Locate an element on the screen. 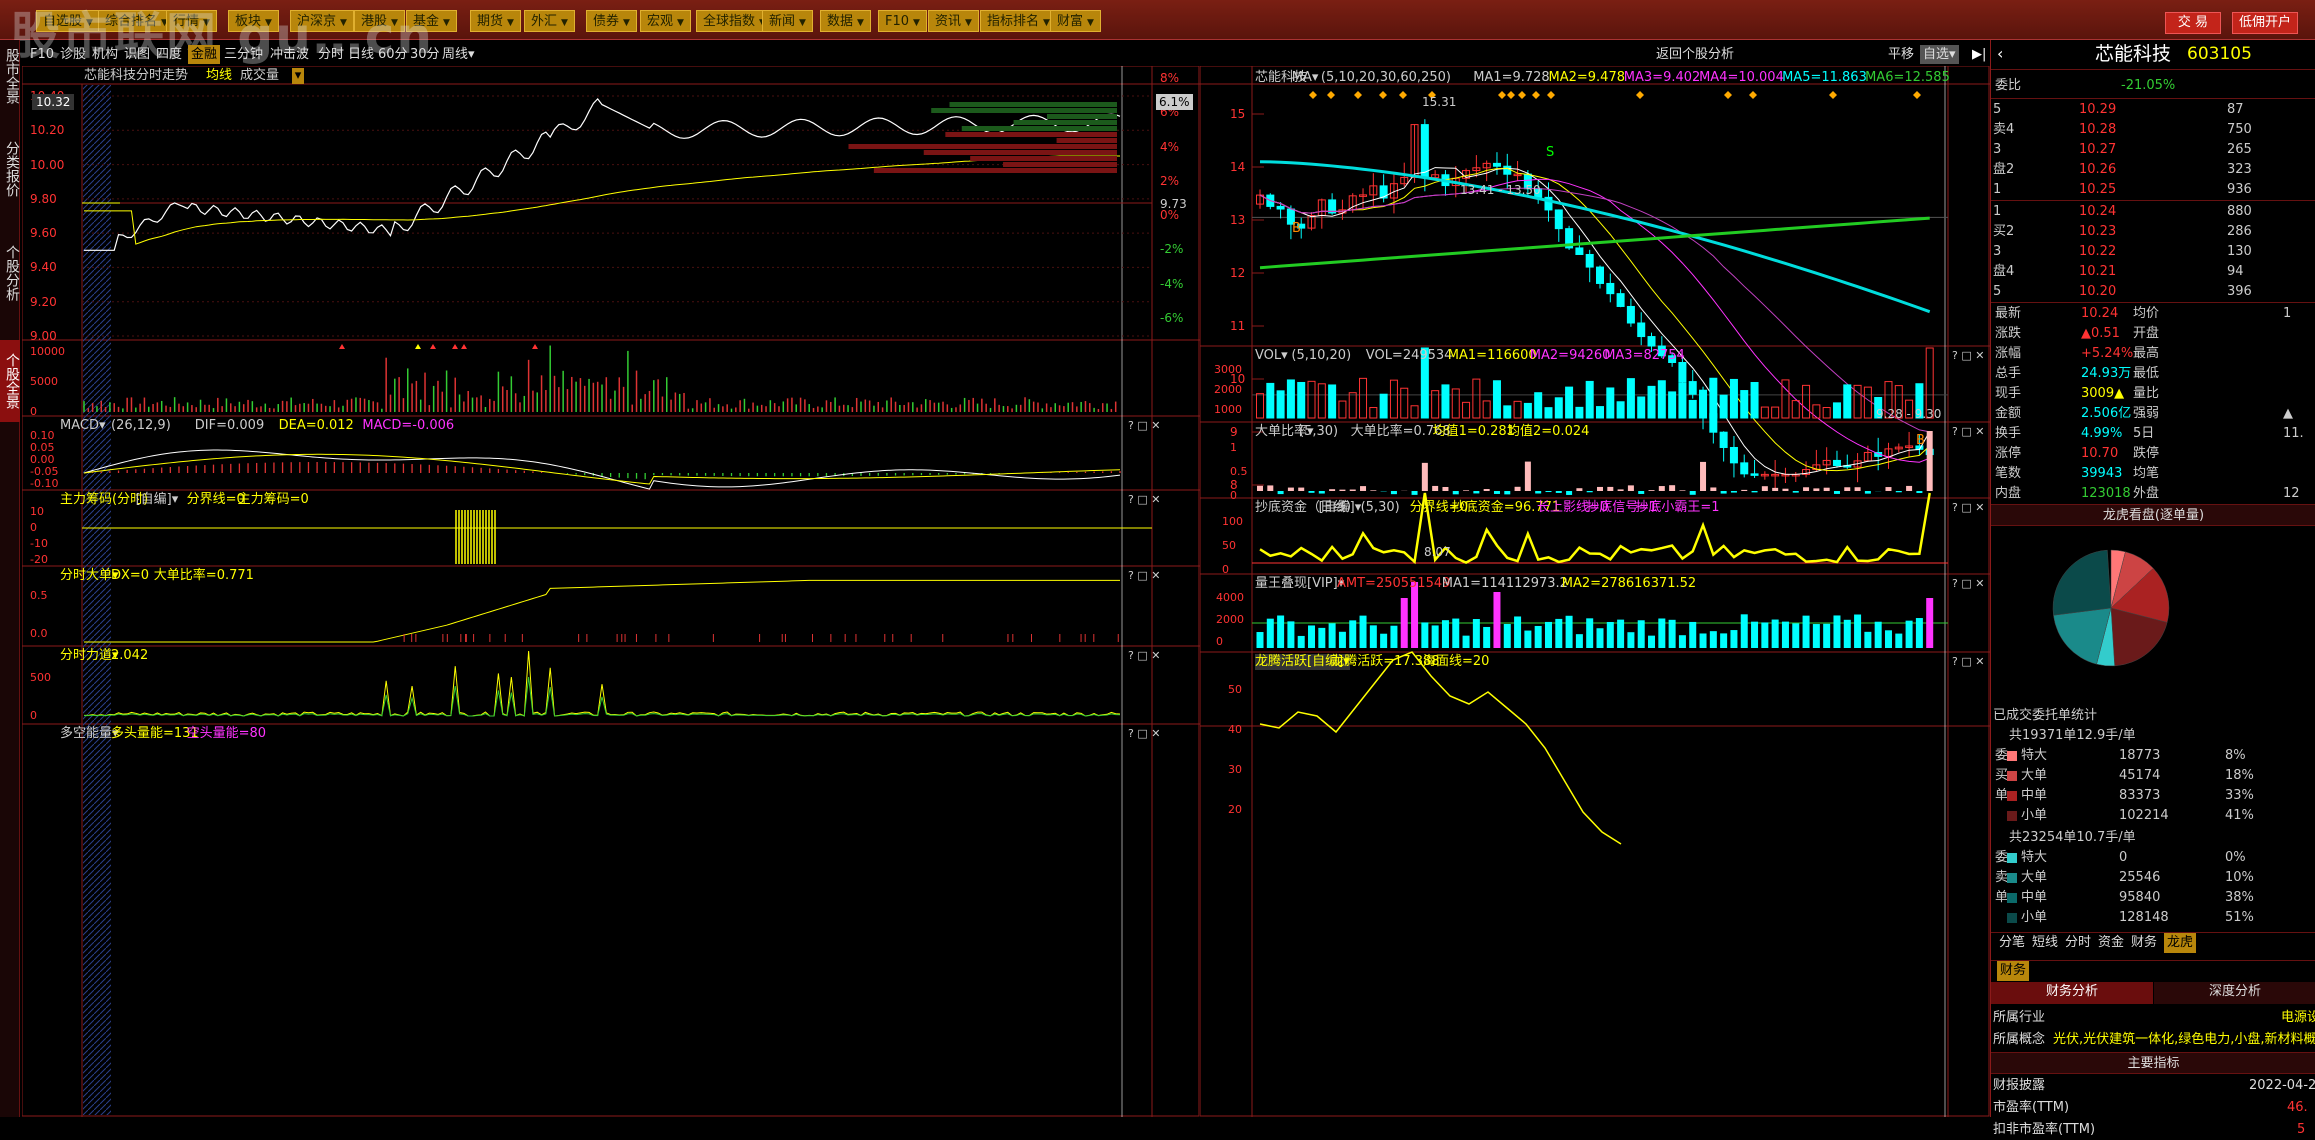 The height and width of the screenshot is (1140, 2315). expand-icon: ▶| is located at coordinates (1979, 54).